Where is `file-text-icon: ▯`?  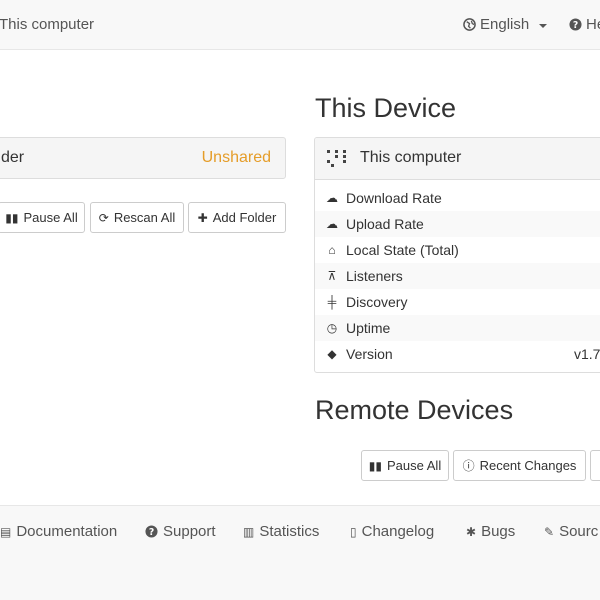 file-text-icon: ▯ is located at coordinates (353, 531).